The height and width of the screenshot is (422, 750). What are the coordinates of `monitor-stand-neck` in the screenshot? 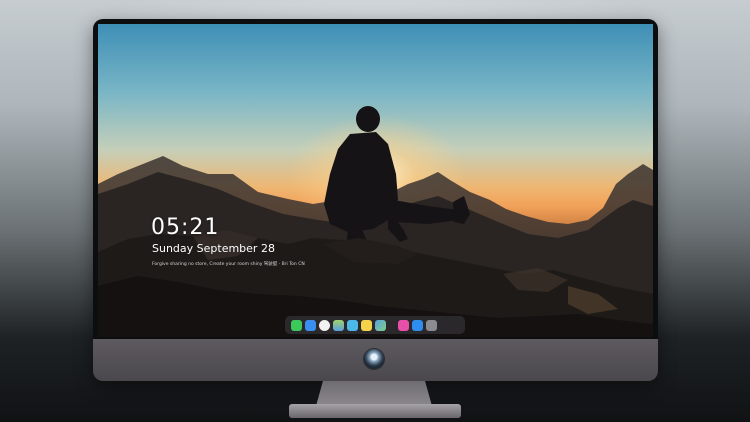 It's located at (374, 393).